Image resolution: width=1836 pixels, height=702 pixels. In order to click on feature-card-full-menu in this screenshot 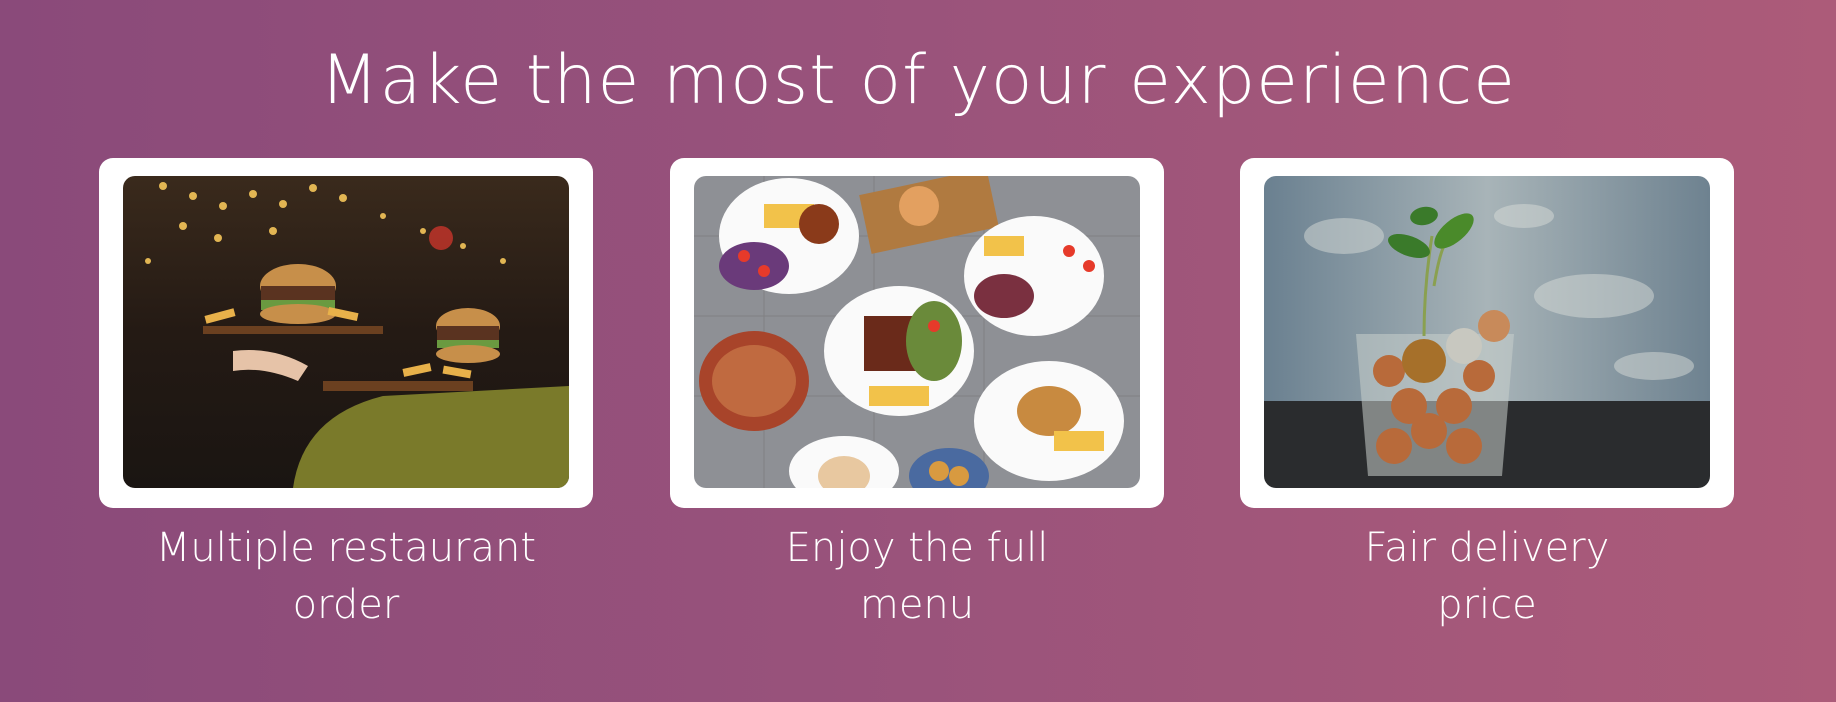, I will do `click(917, 333)`.